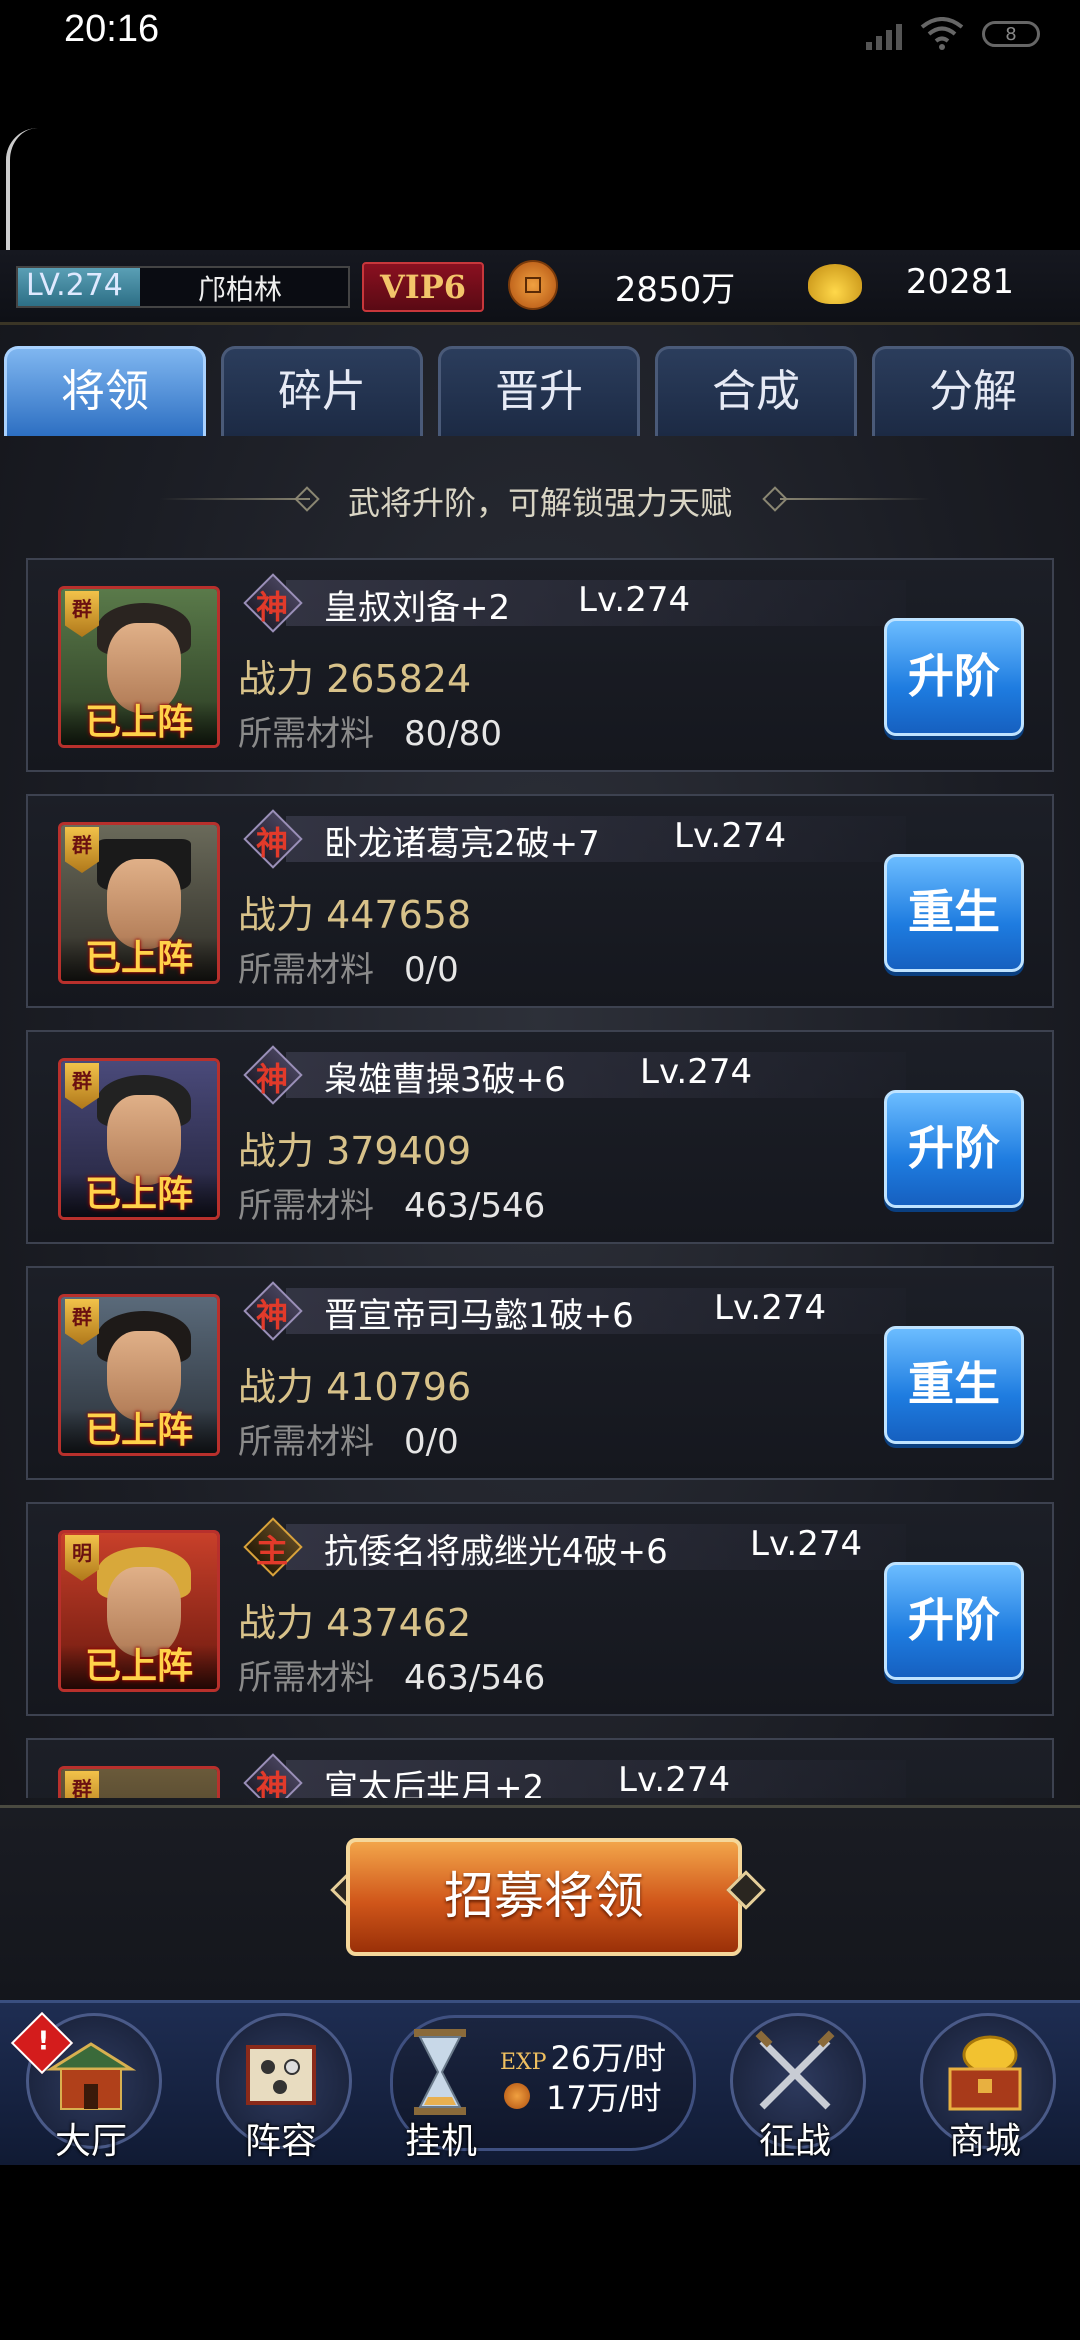 This screenshot has width=1080, height=2340. I want to click on general-card: 群 神 宣太后芈月+2 Lv.274, so click(540, 1768).